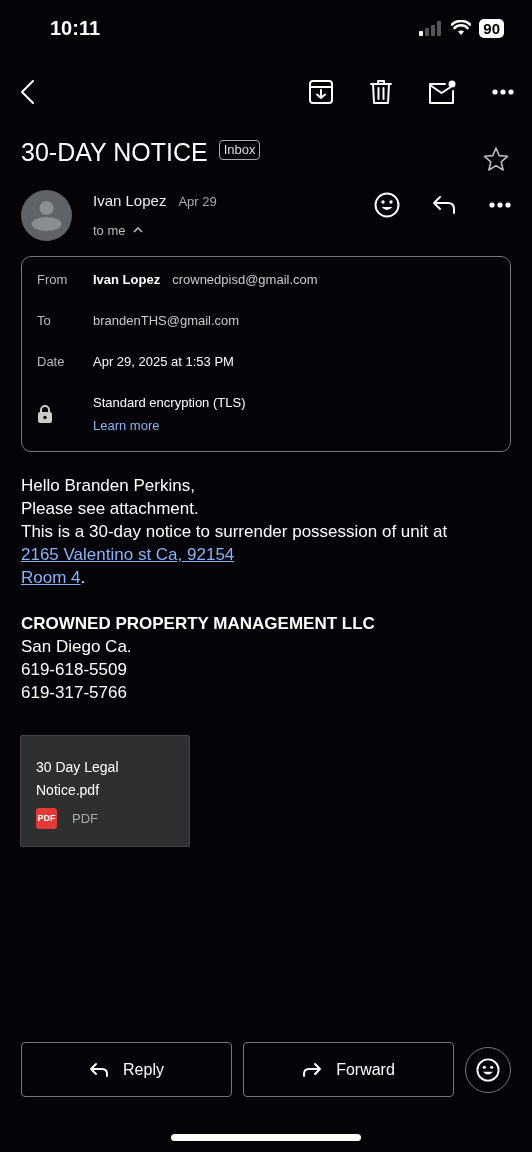 This screenshot has width=532, height=1152. I want to click on battery-indicator: 90, so click(491, 28).